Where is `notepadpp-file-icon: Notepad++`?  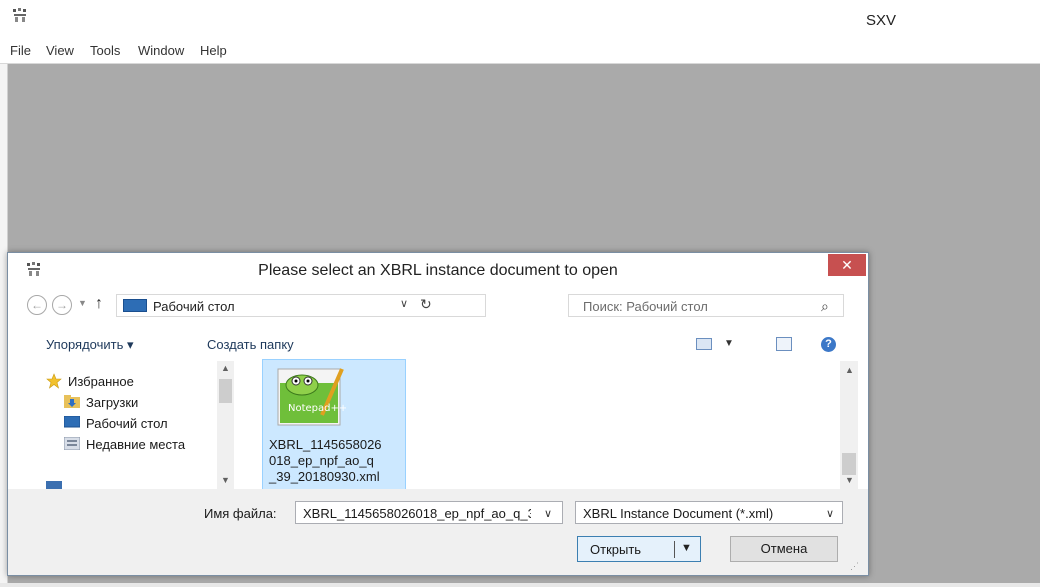 notepadpp-file-icon: Notepad++ is located at coordinates (311, 397).